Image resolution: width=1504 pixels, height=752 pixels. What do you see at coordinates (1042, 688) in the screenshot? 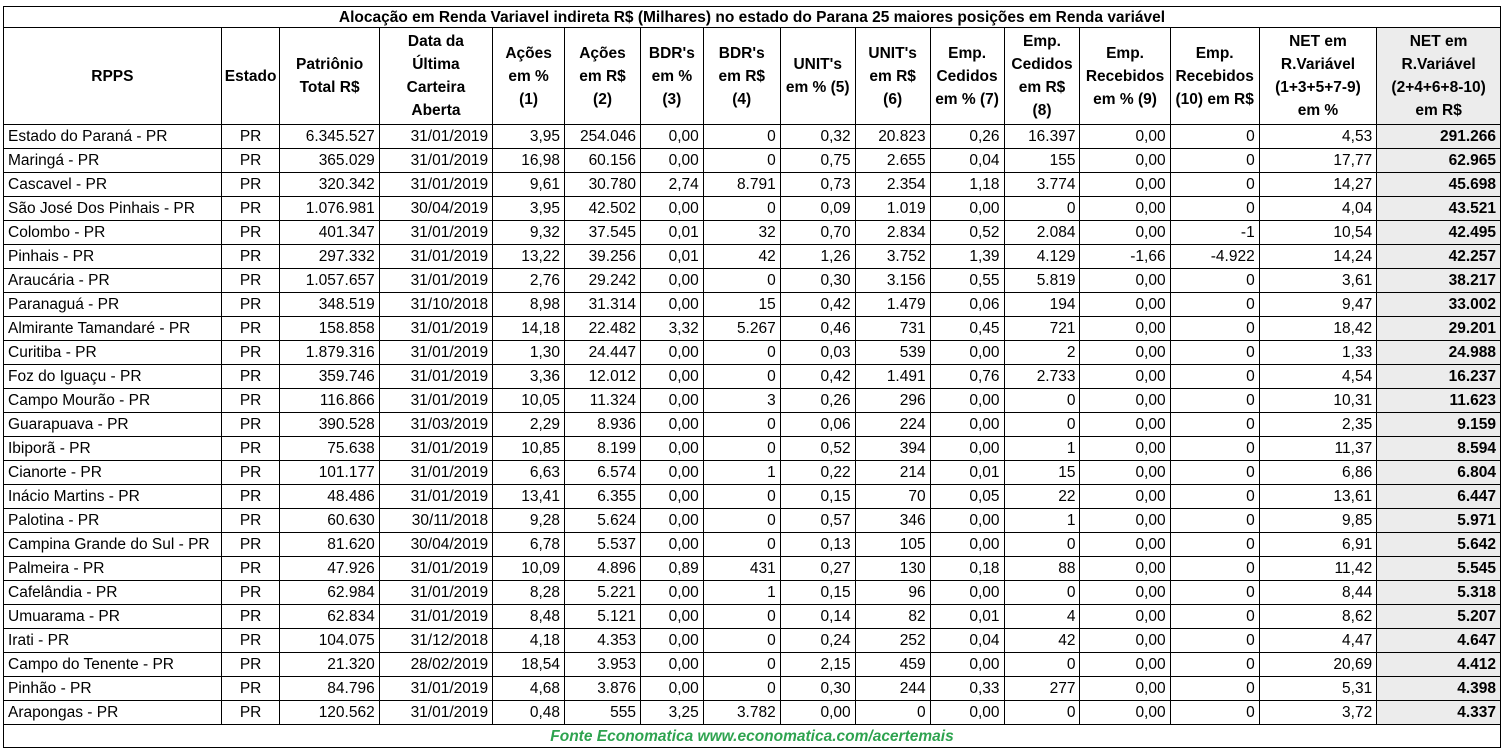
I see `table-cell: 277` at bounding box center [1042, 688].